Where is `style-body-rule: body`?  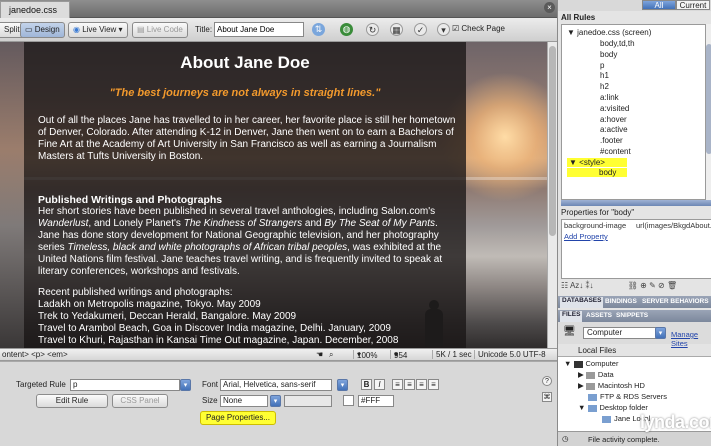 style-body-rule: body is located at coordinates (597, 172).